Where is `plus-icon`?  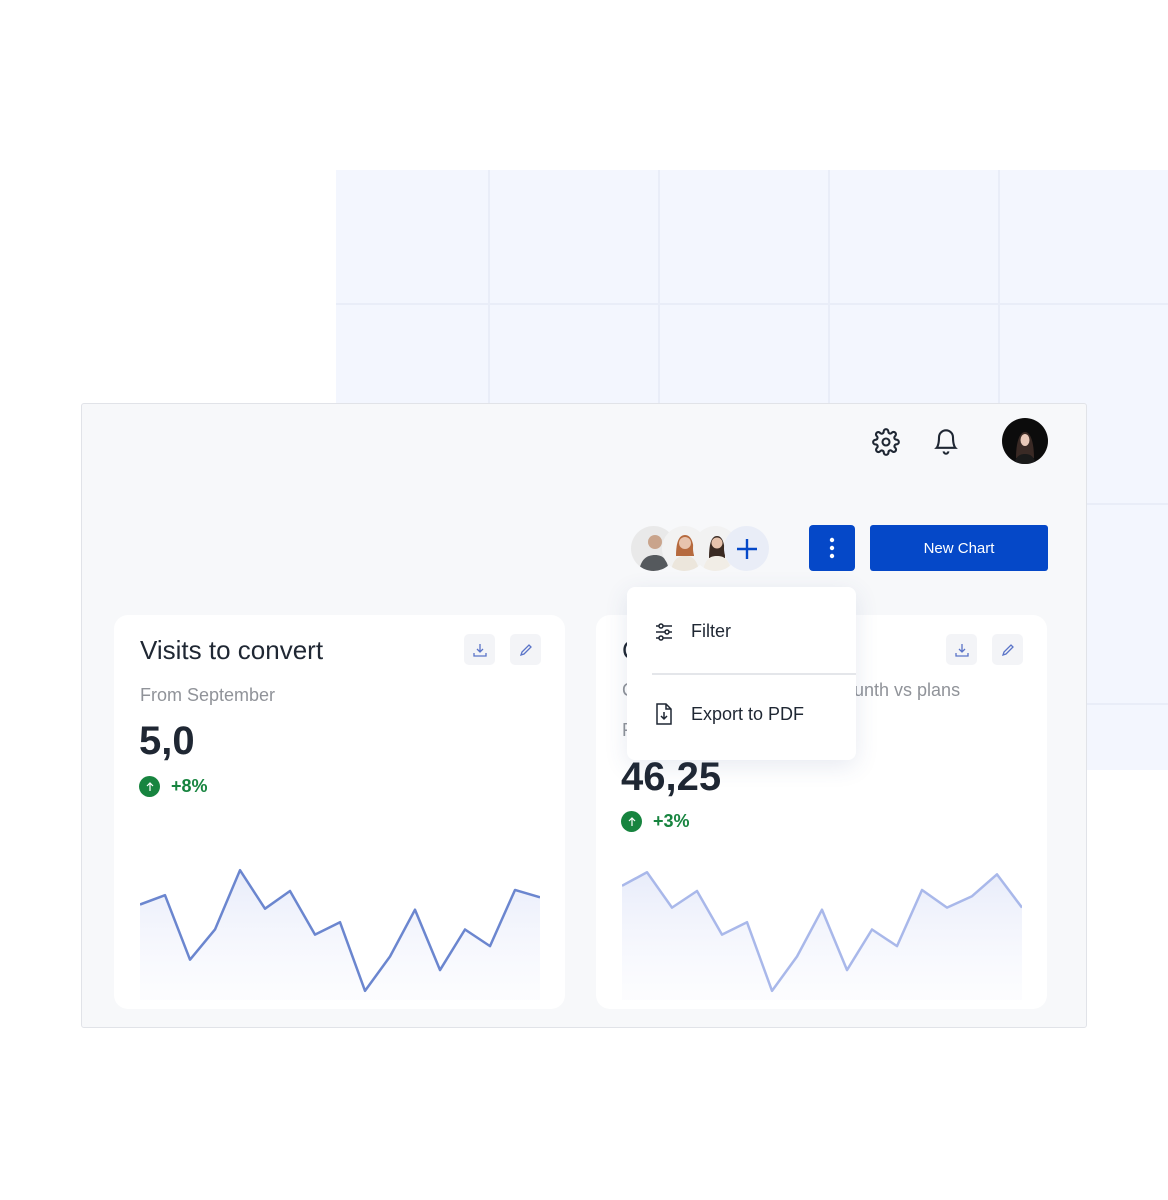
plus-icon is located at coordinates (746, 548).